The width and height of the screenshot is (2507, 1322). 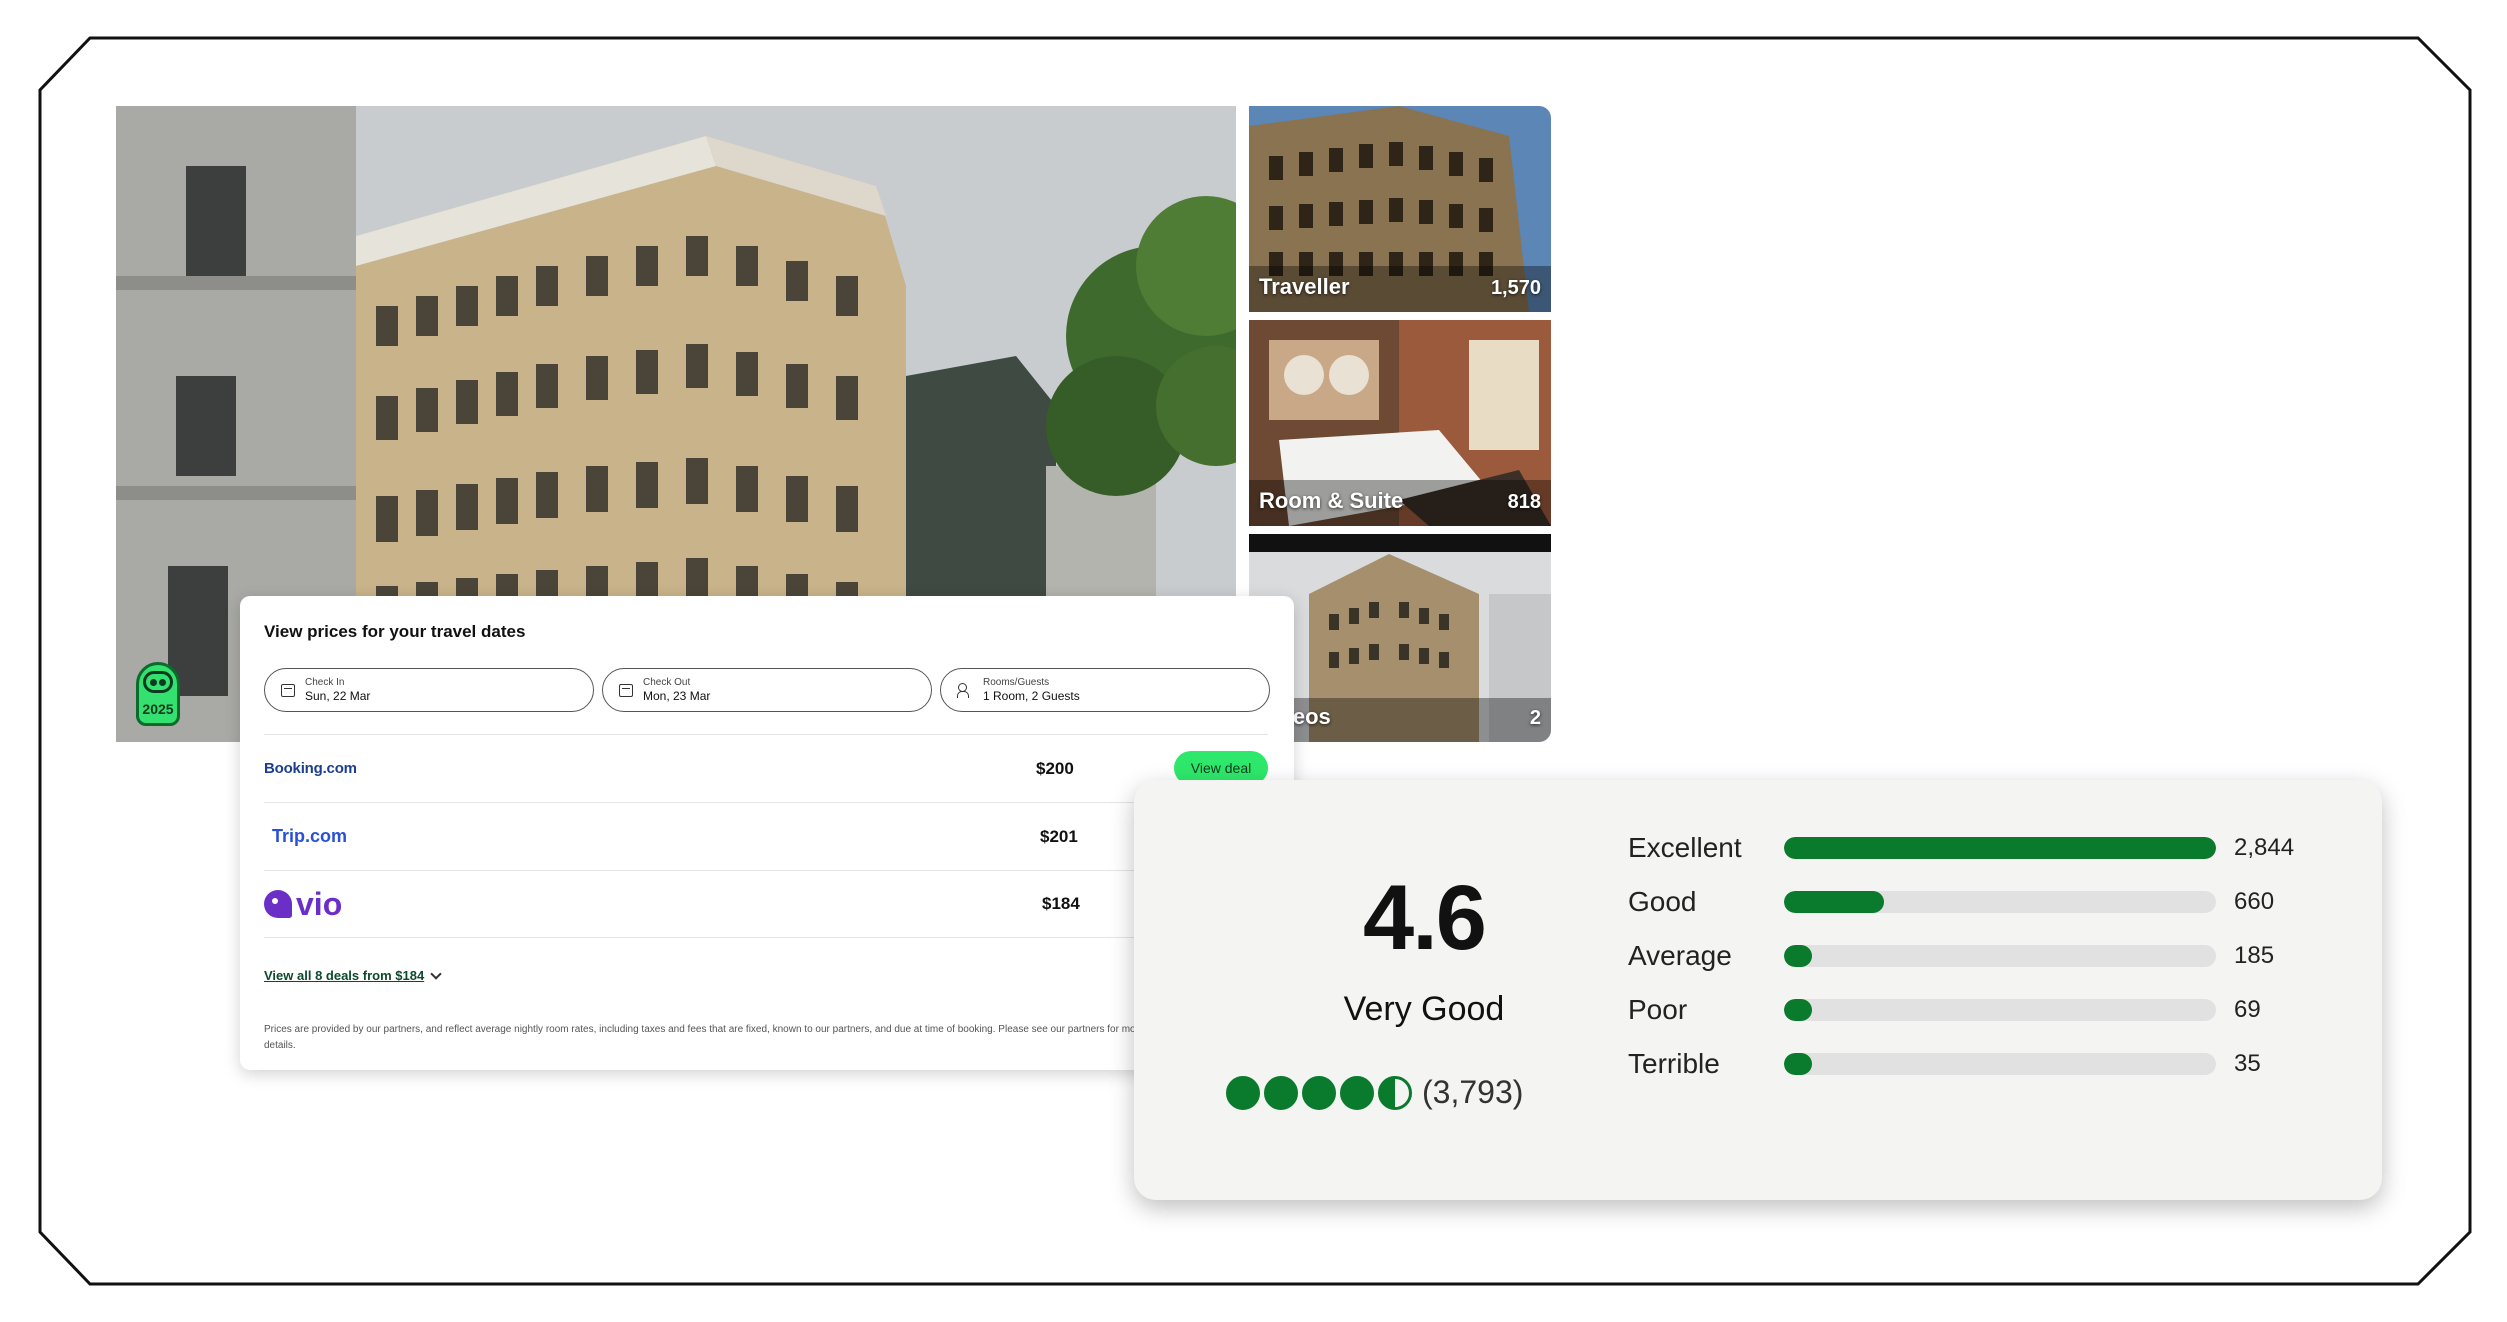 I want to click on deal-row-trip: Trip.com $201, so click(x=766, y=836).